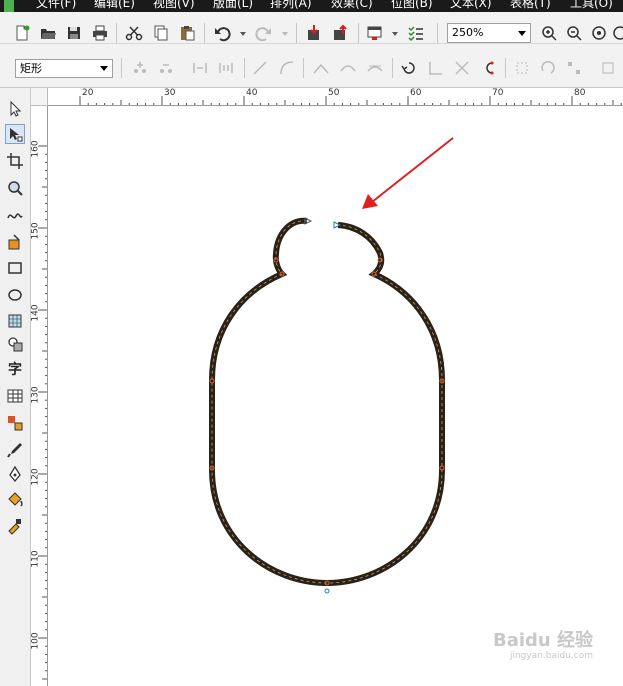 This screenshot has width=623, height=686. Describe the element at coordinates (416, 33) in the screenshot. I see `options-button` at that location.